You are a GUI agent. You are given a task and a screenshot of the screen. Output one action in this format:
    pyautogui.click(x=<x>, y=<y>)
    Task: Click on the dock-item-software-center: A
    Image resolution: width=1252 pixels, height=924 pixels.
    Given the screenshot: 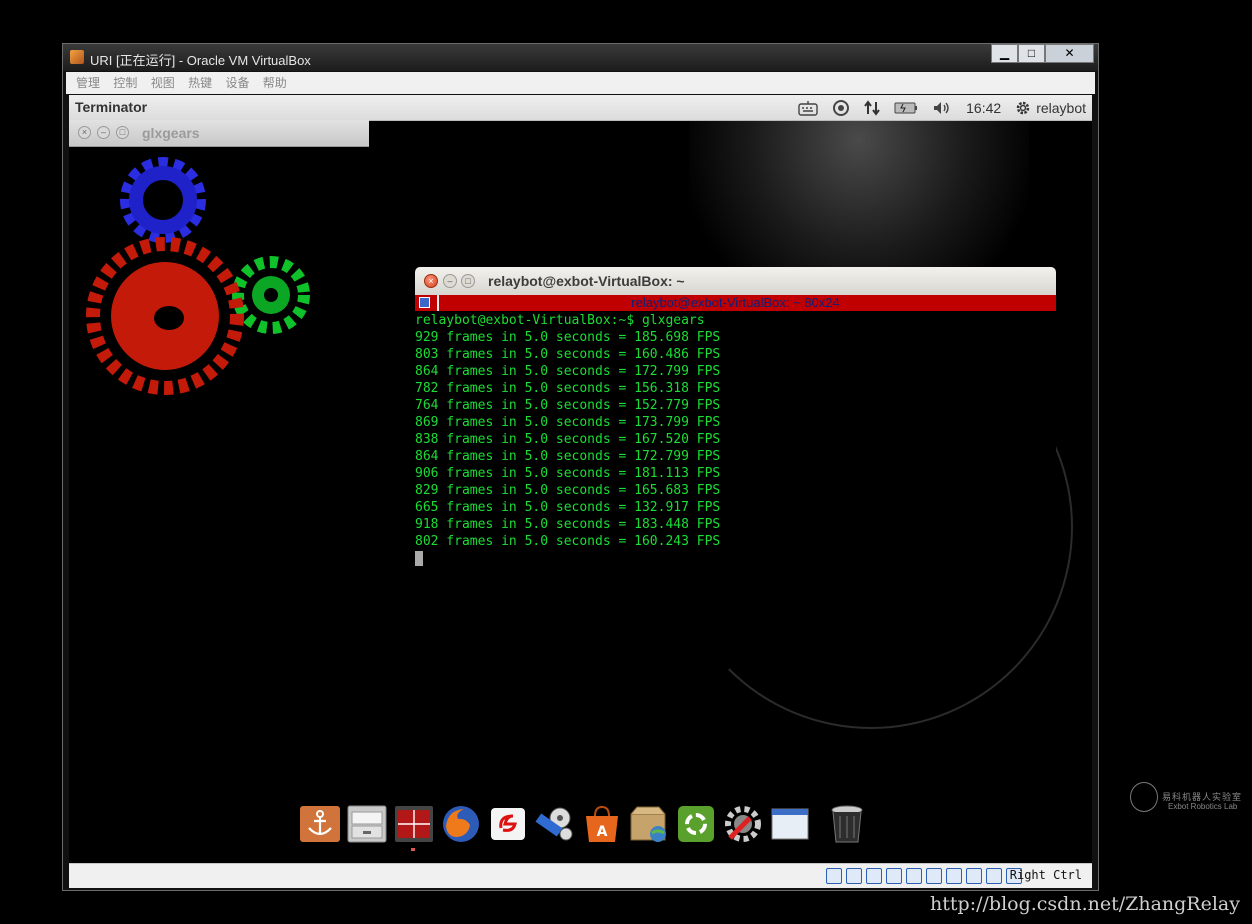 What is the action you would take?
    pyautogui.click(x=601, y=824)
    